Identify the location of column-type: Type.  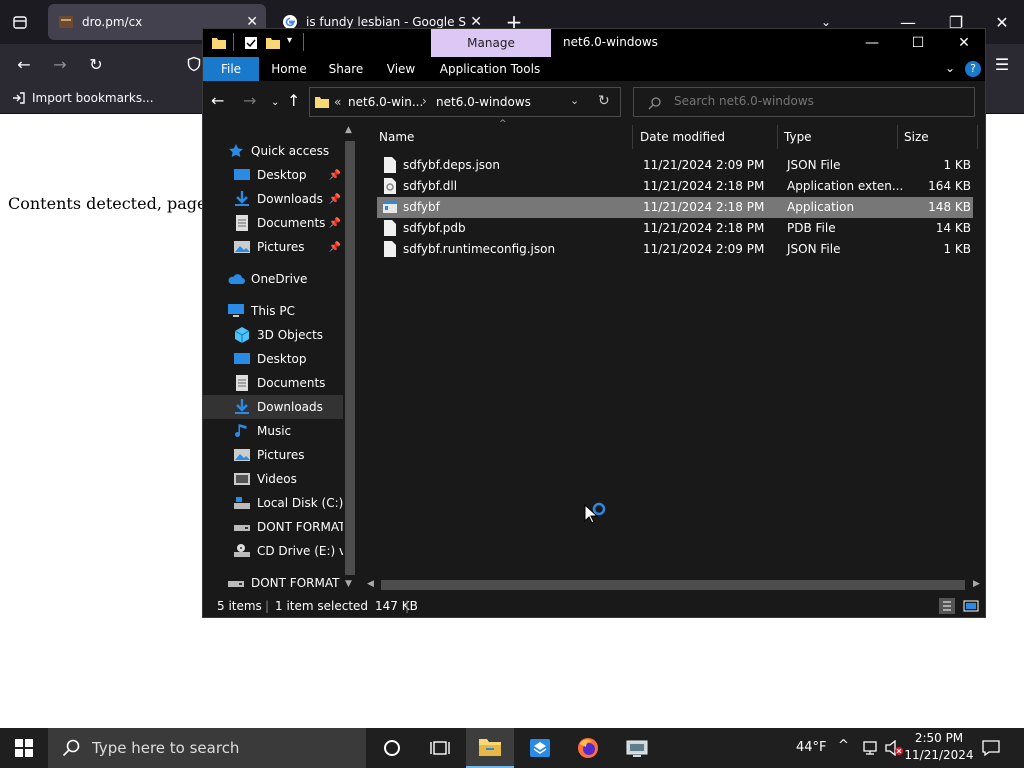
(838, 137).